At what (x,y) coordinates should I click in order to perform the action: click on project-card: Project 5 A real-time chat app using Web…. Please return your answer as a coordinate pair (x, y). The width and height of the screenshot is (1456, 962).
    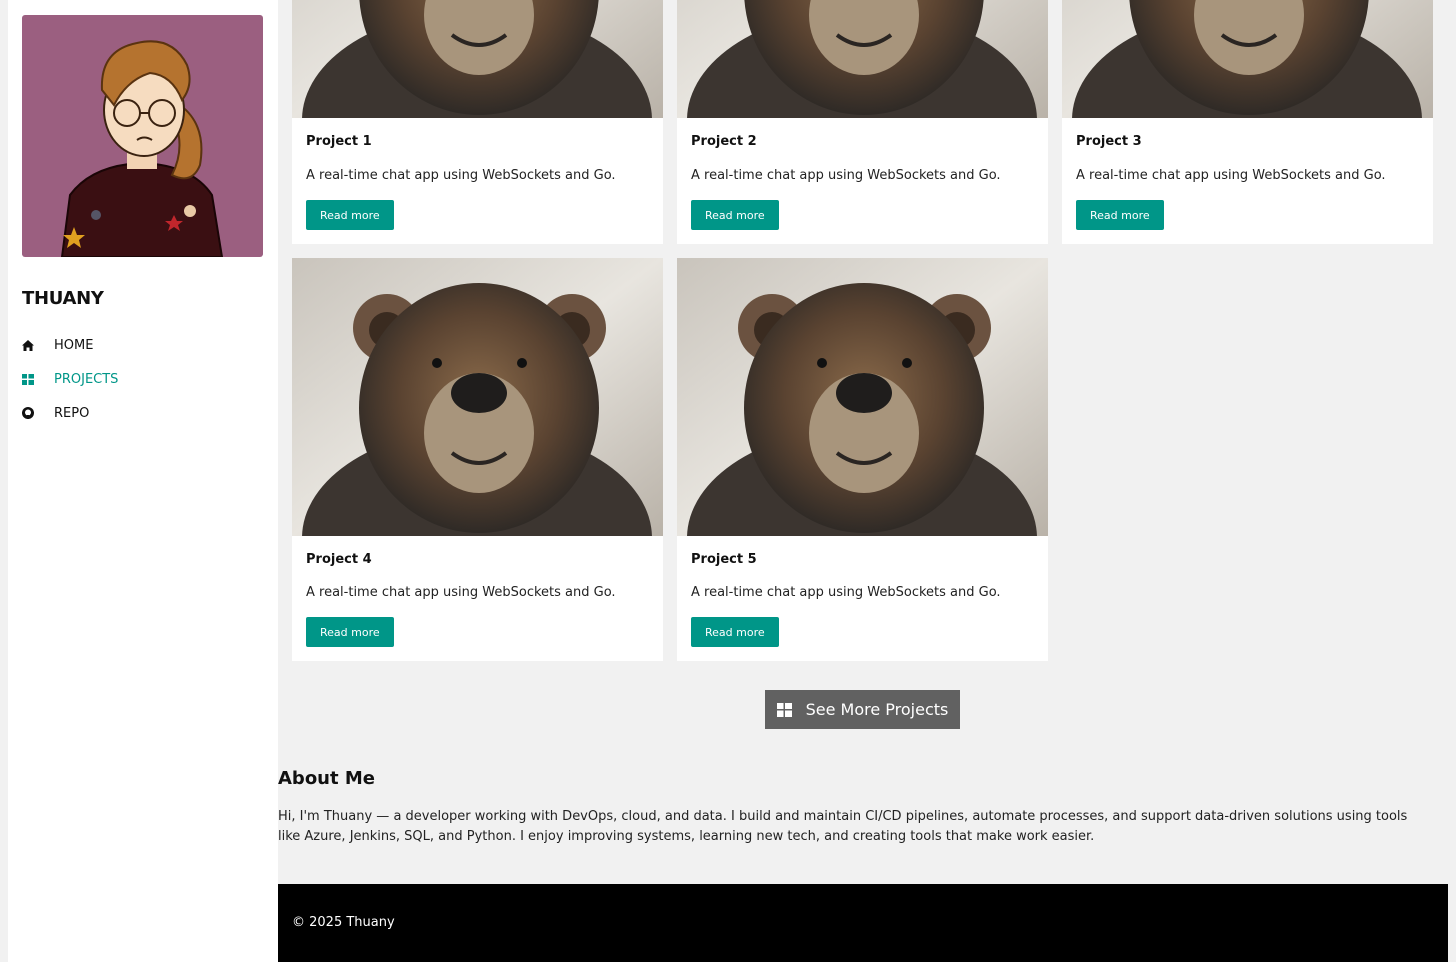
    Looking at the image, I should click on (862, 459).